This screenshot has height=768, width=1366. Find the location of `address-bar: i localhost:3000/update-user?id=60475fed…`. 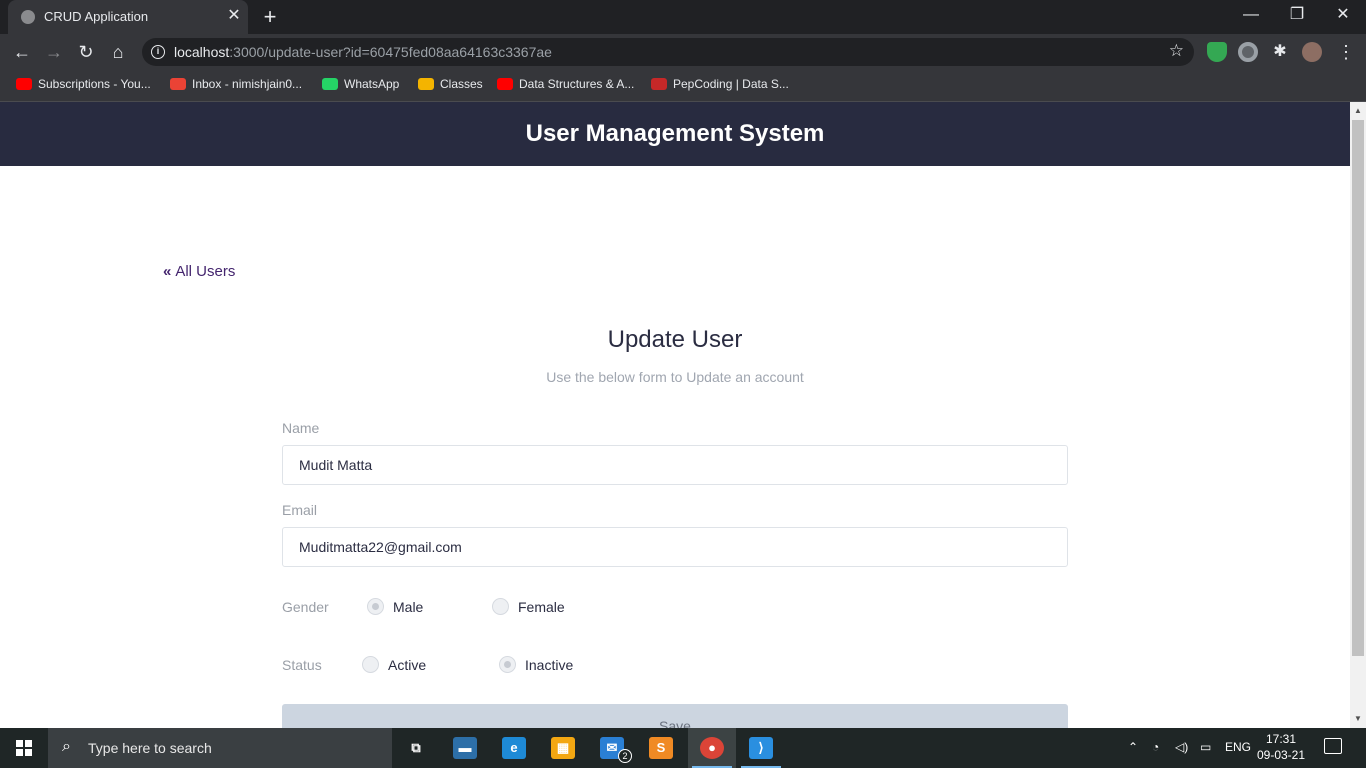

address-bar: i localhost:3000/update-user?id=60475fed… is located at coordinates (668, 52).